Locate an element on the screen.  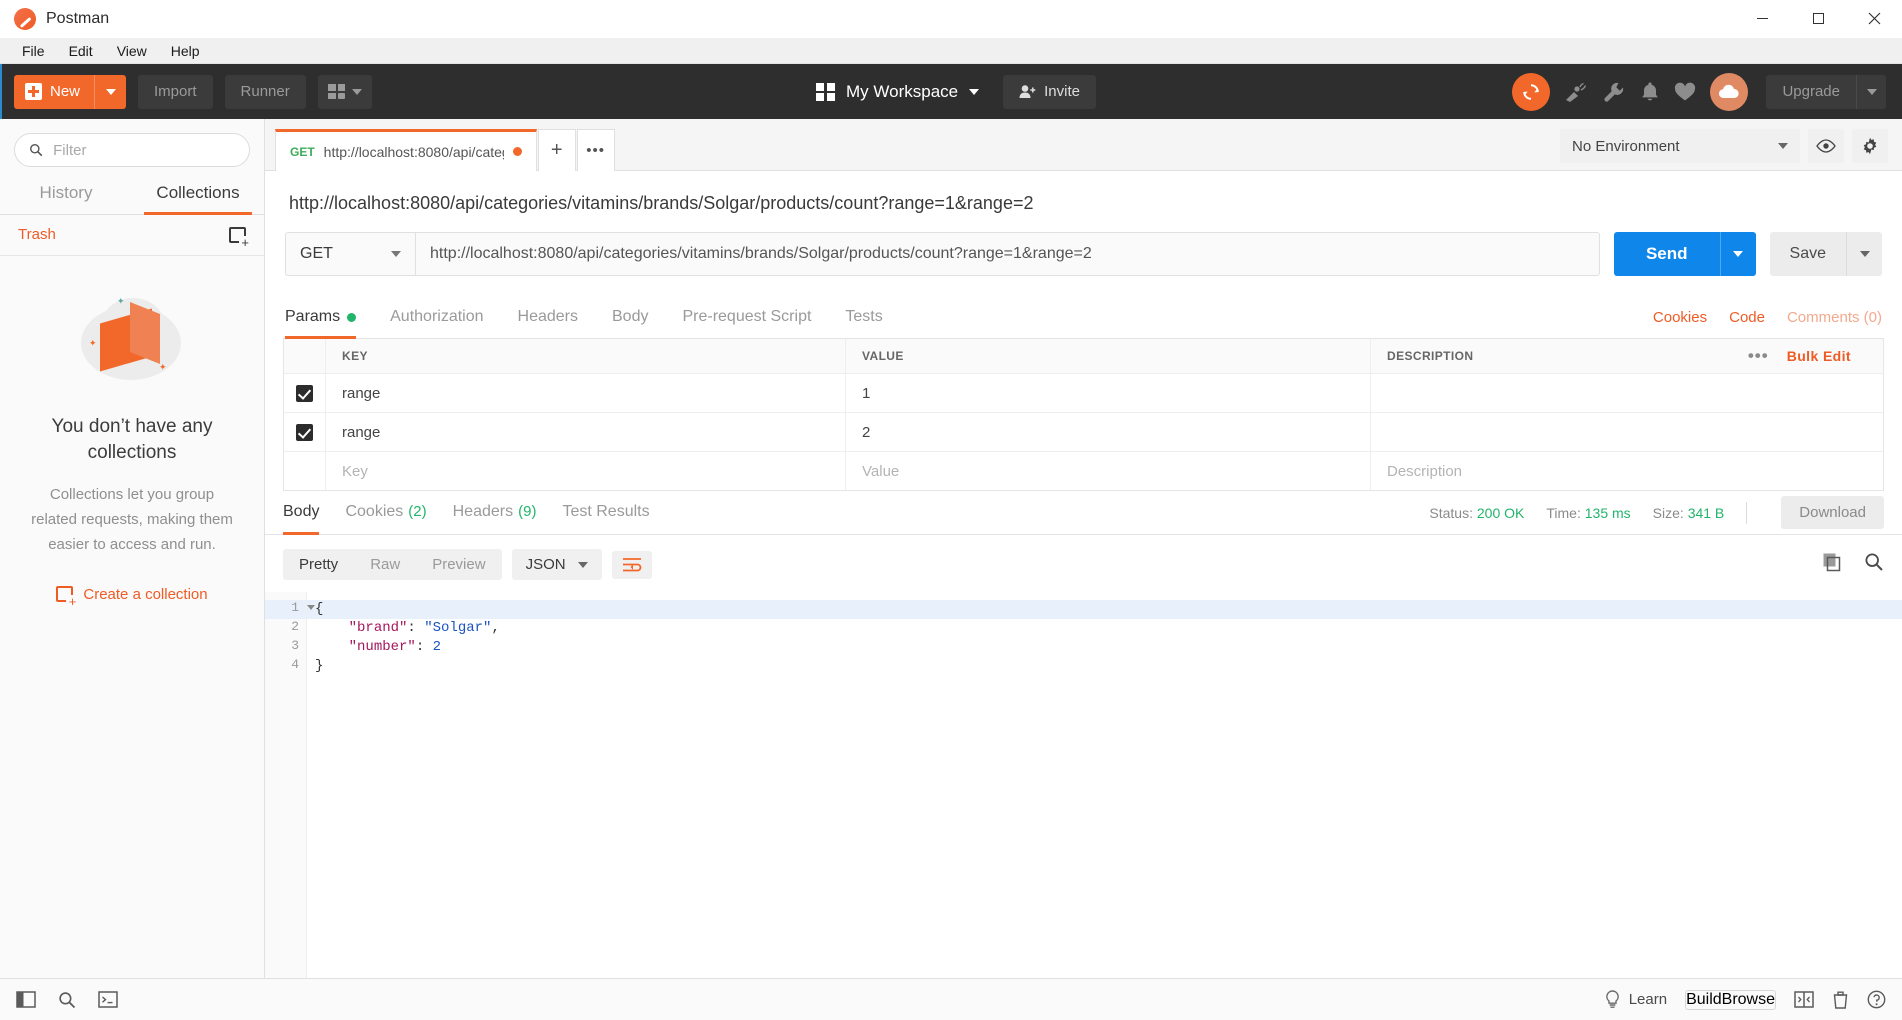
runner-button: Runner is located at coordinates (265, 91).